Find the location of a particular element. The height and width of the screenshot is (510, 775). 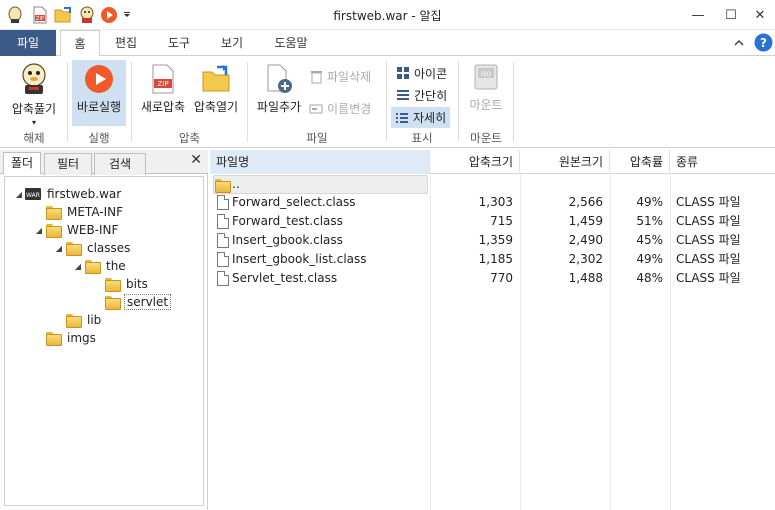

packed-size: 1,185 is located at coordinates (495, 259).